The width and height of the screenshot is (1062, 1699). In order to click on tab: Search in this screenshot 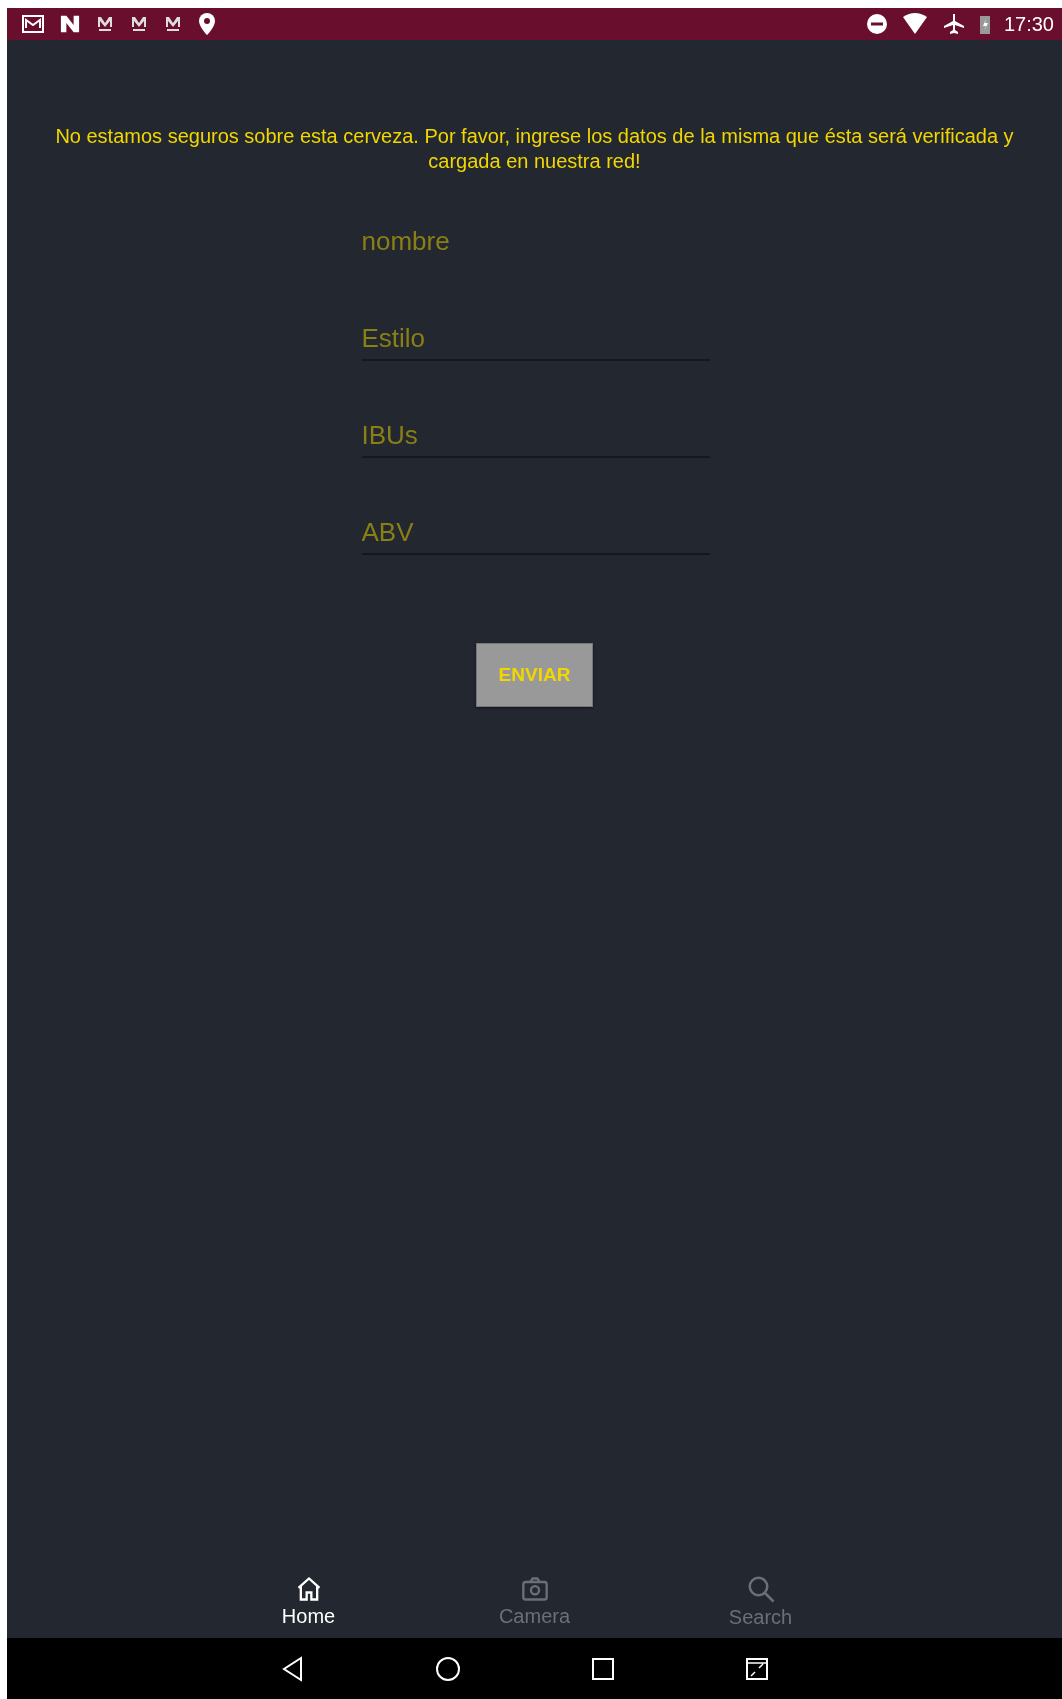, I will do `click(760, 1601)`.